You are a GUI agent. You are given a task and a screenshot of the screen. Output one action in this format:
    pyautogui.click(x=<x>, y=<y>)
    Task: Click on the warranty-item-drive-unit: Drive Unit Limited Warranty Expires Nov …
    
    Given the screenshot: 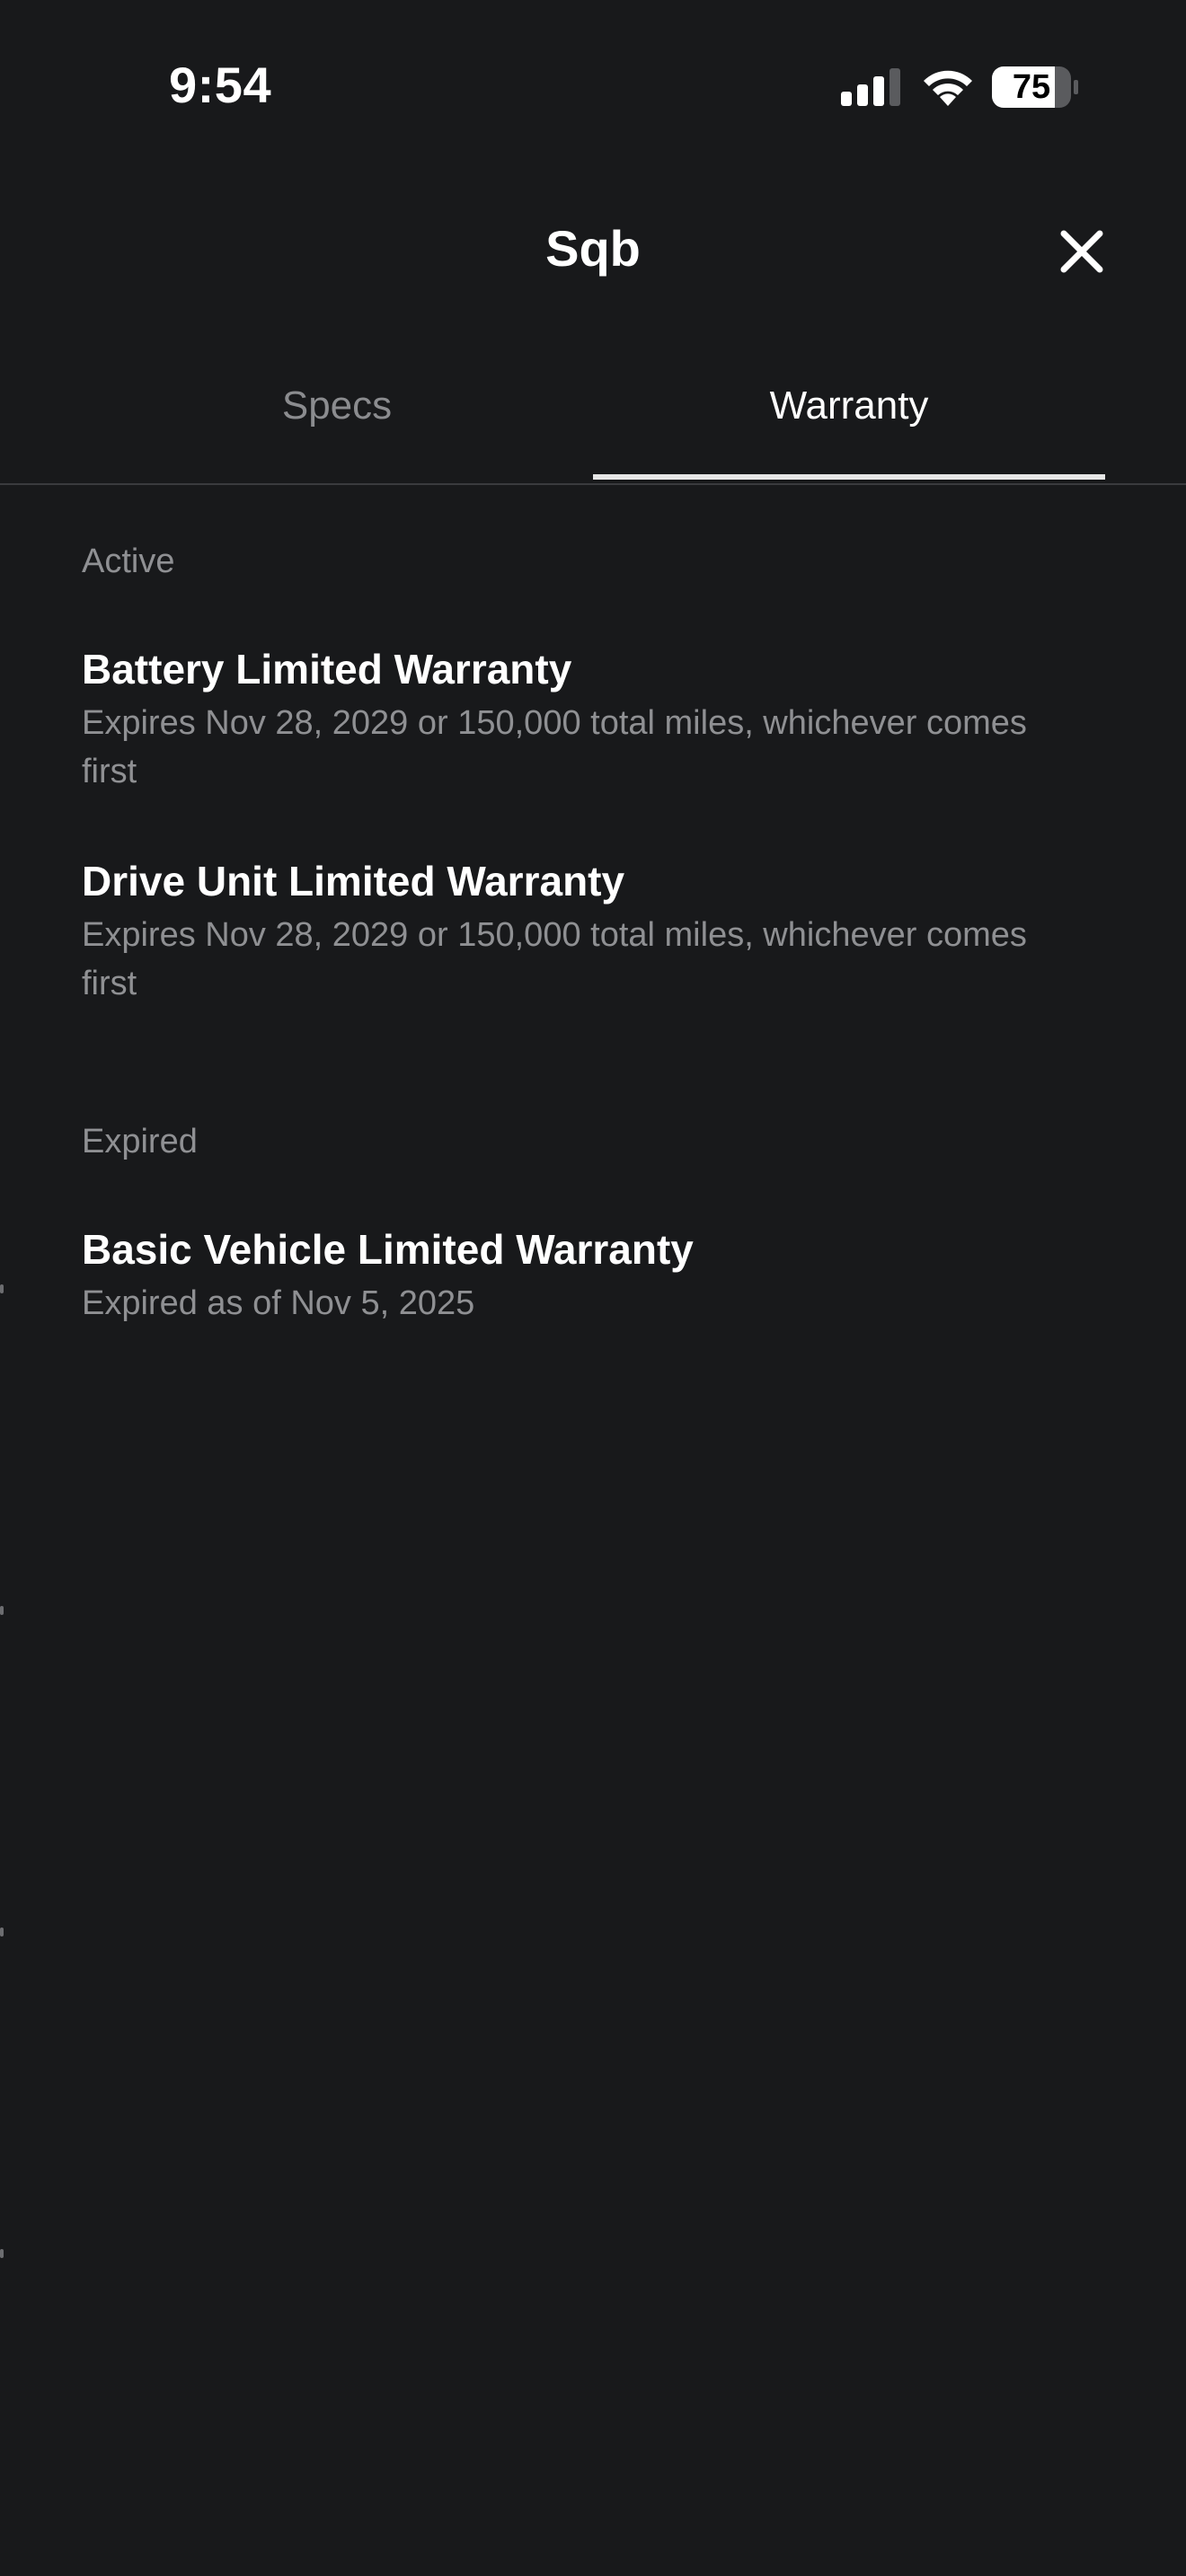 What is the action you would take?
    pyautogui.click(x=585, y=932)
    